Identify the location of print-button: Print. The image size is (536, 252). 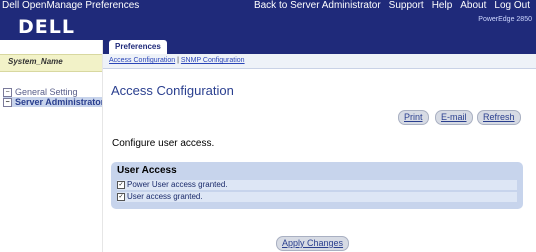
(413, 117).